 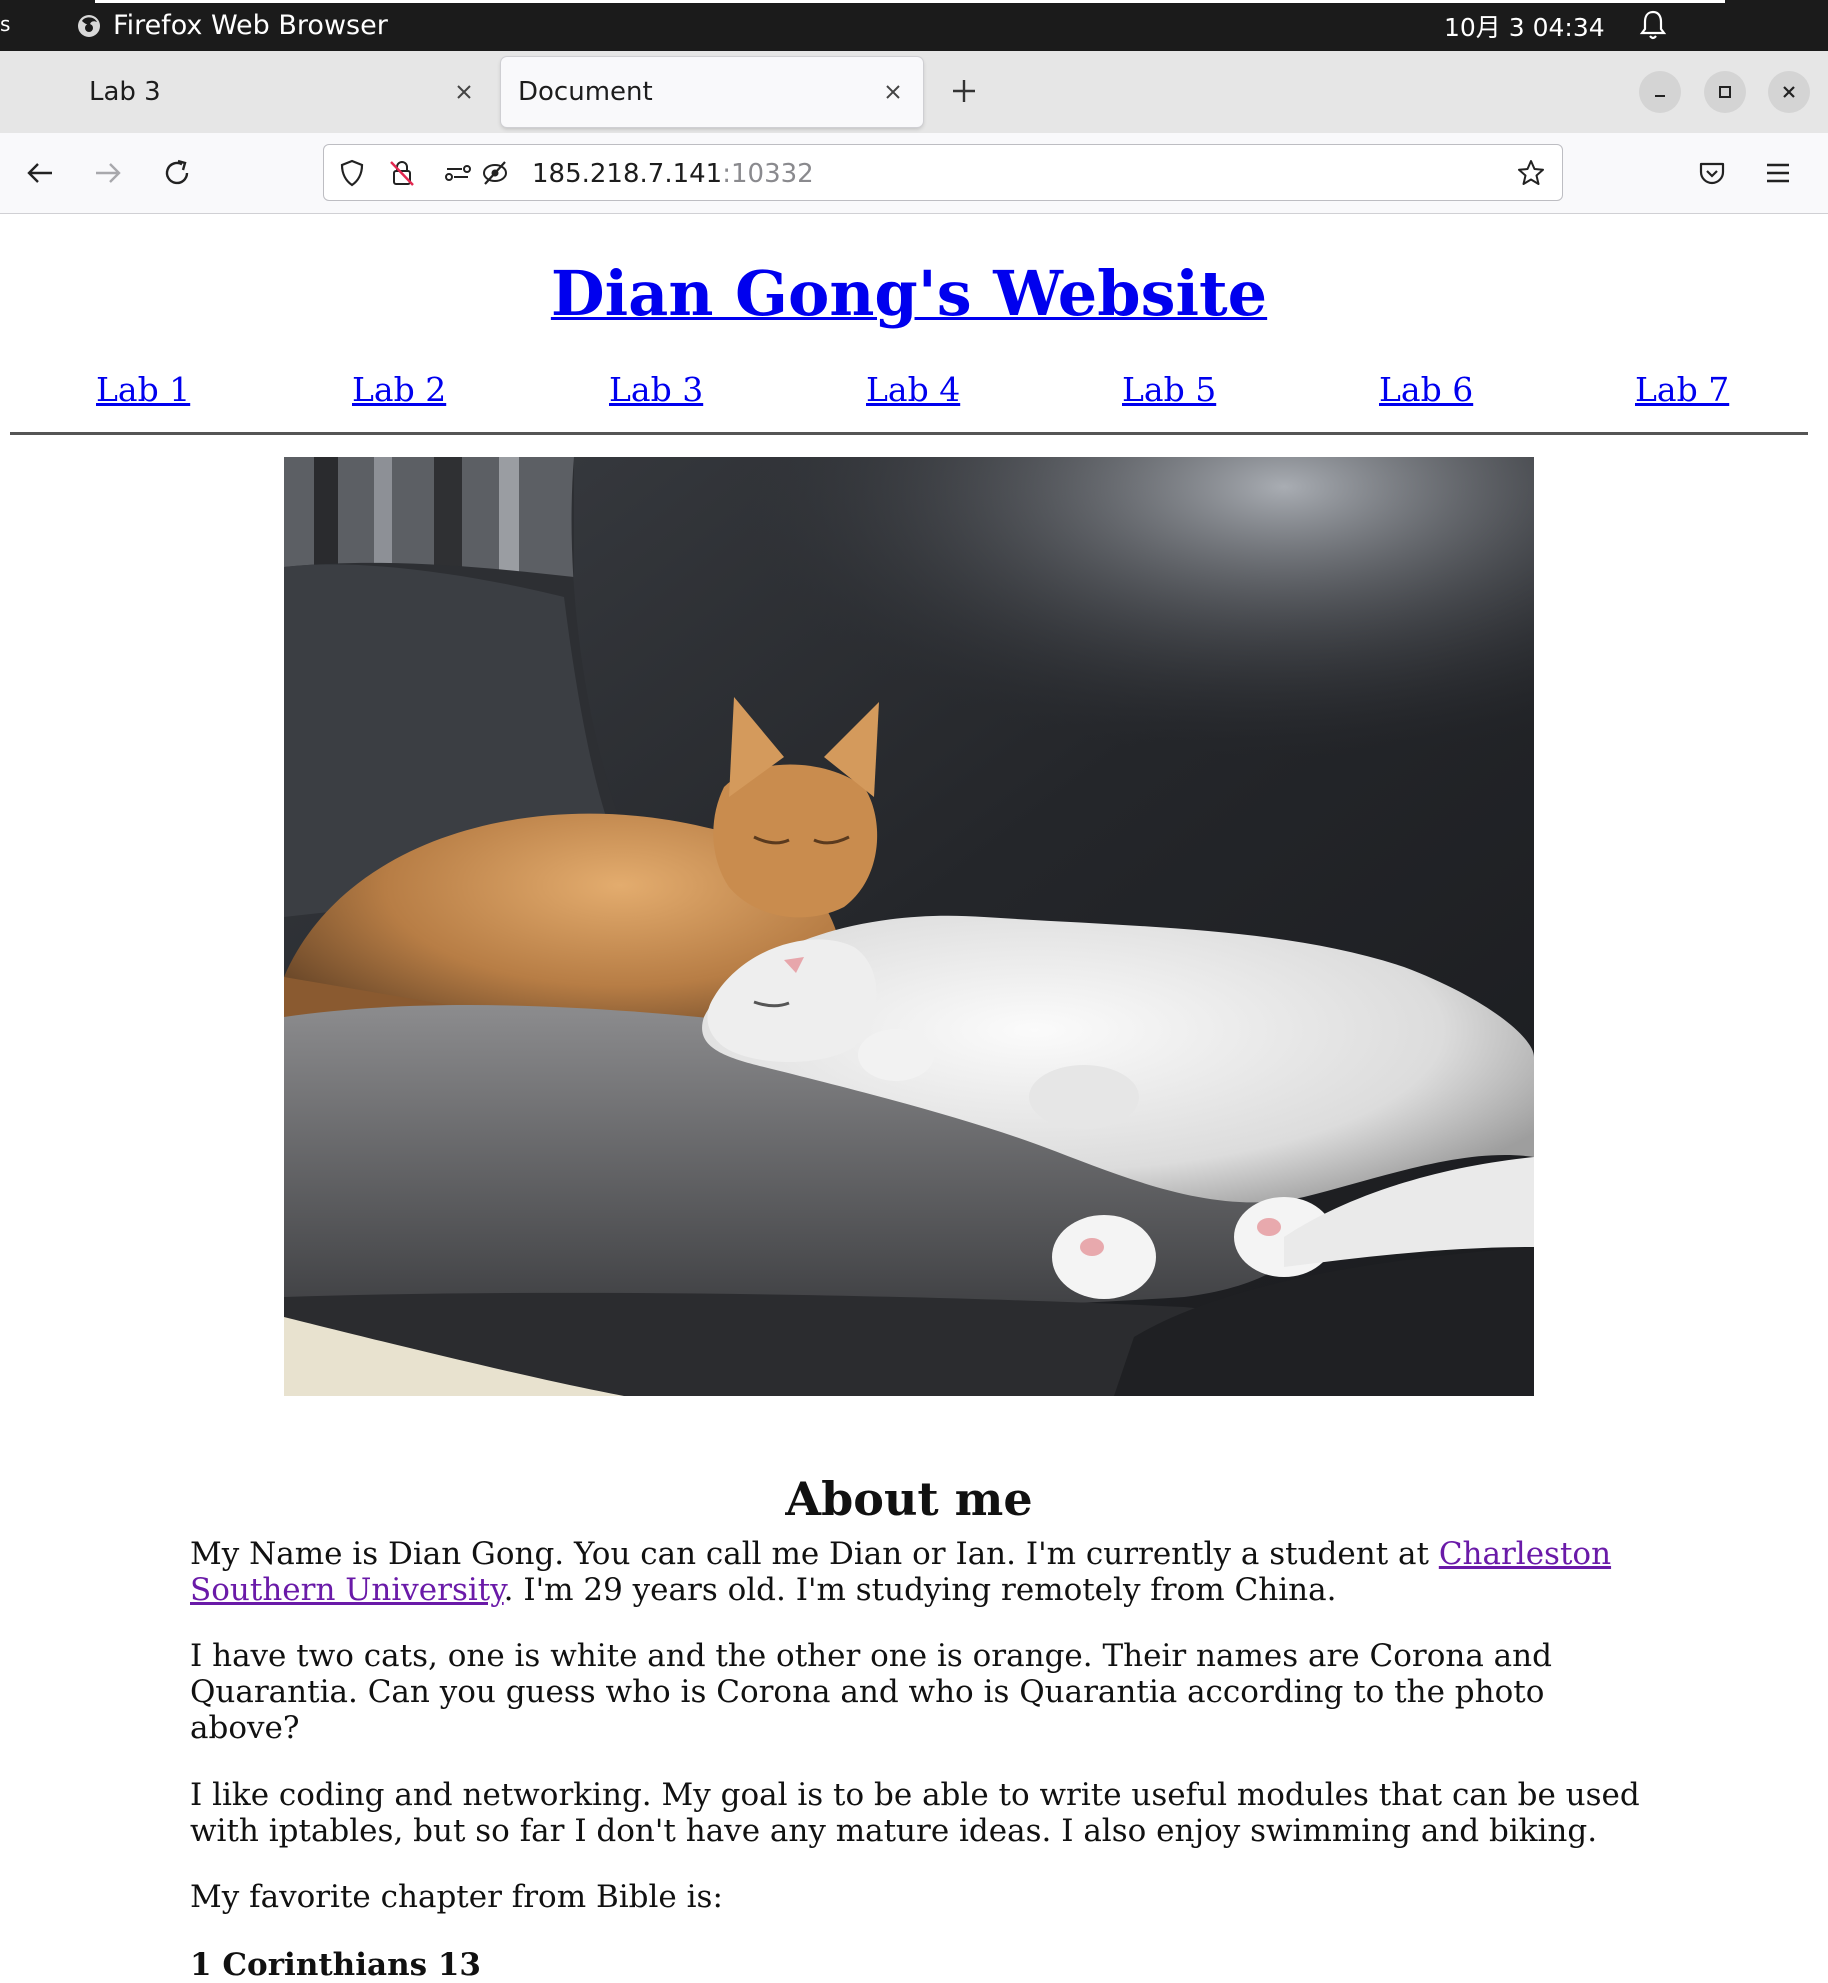 I want to click on nav-link-lab-6: Lab 6, so click(x=1426, y=389).